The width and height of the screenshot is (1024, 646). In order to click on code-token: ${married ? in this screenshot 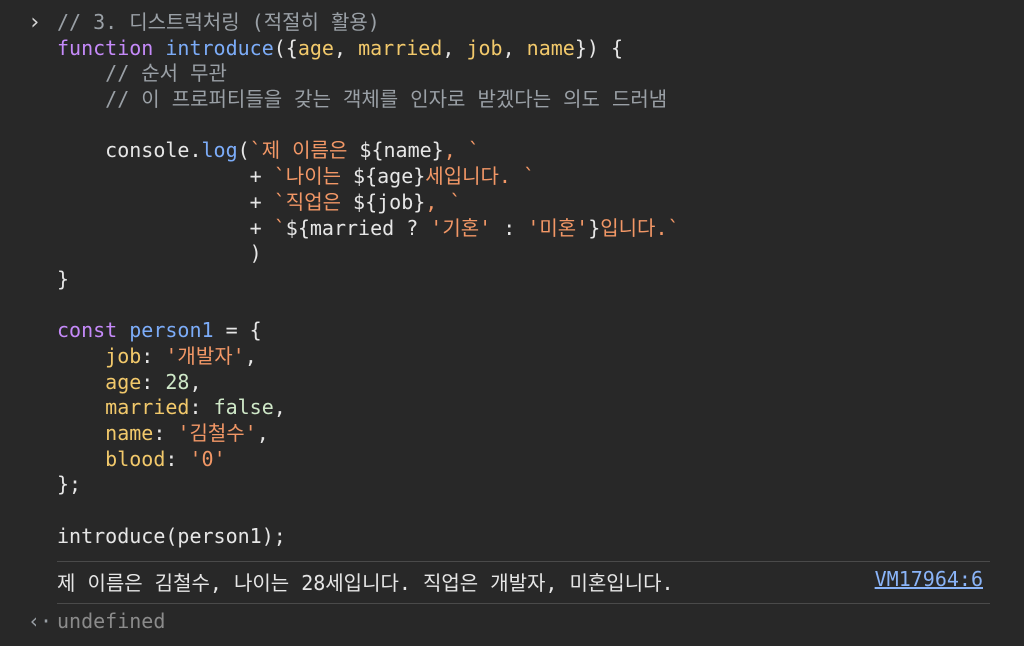, I will do `click(358, 227)`.